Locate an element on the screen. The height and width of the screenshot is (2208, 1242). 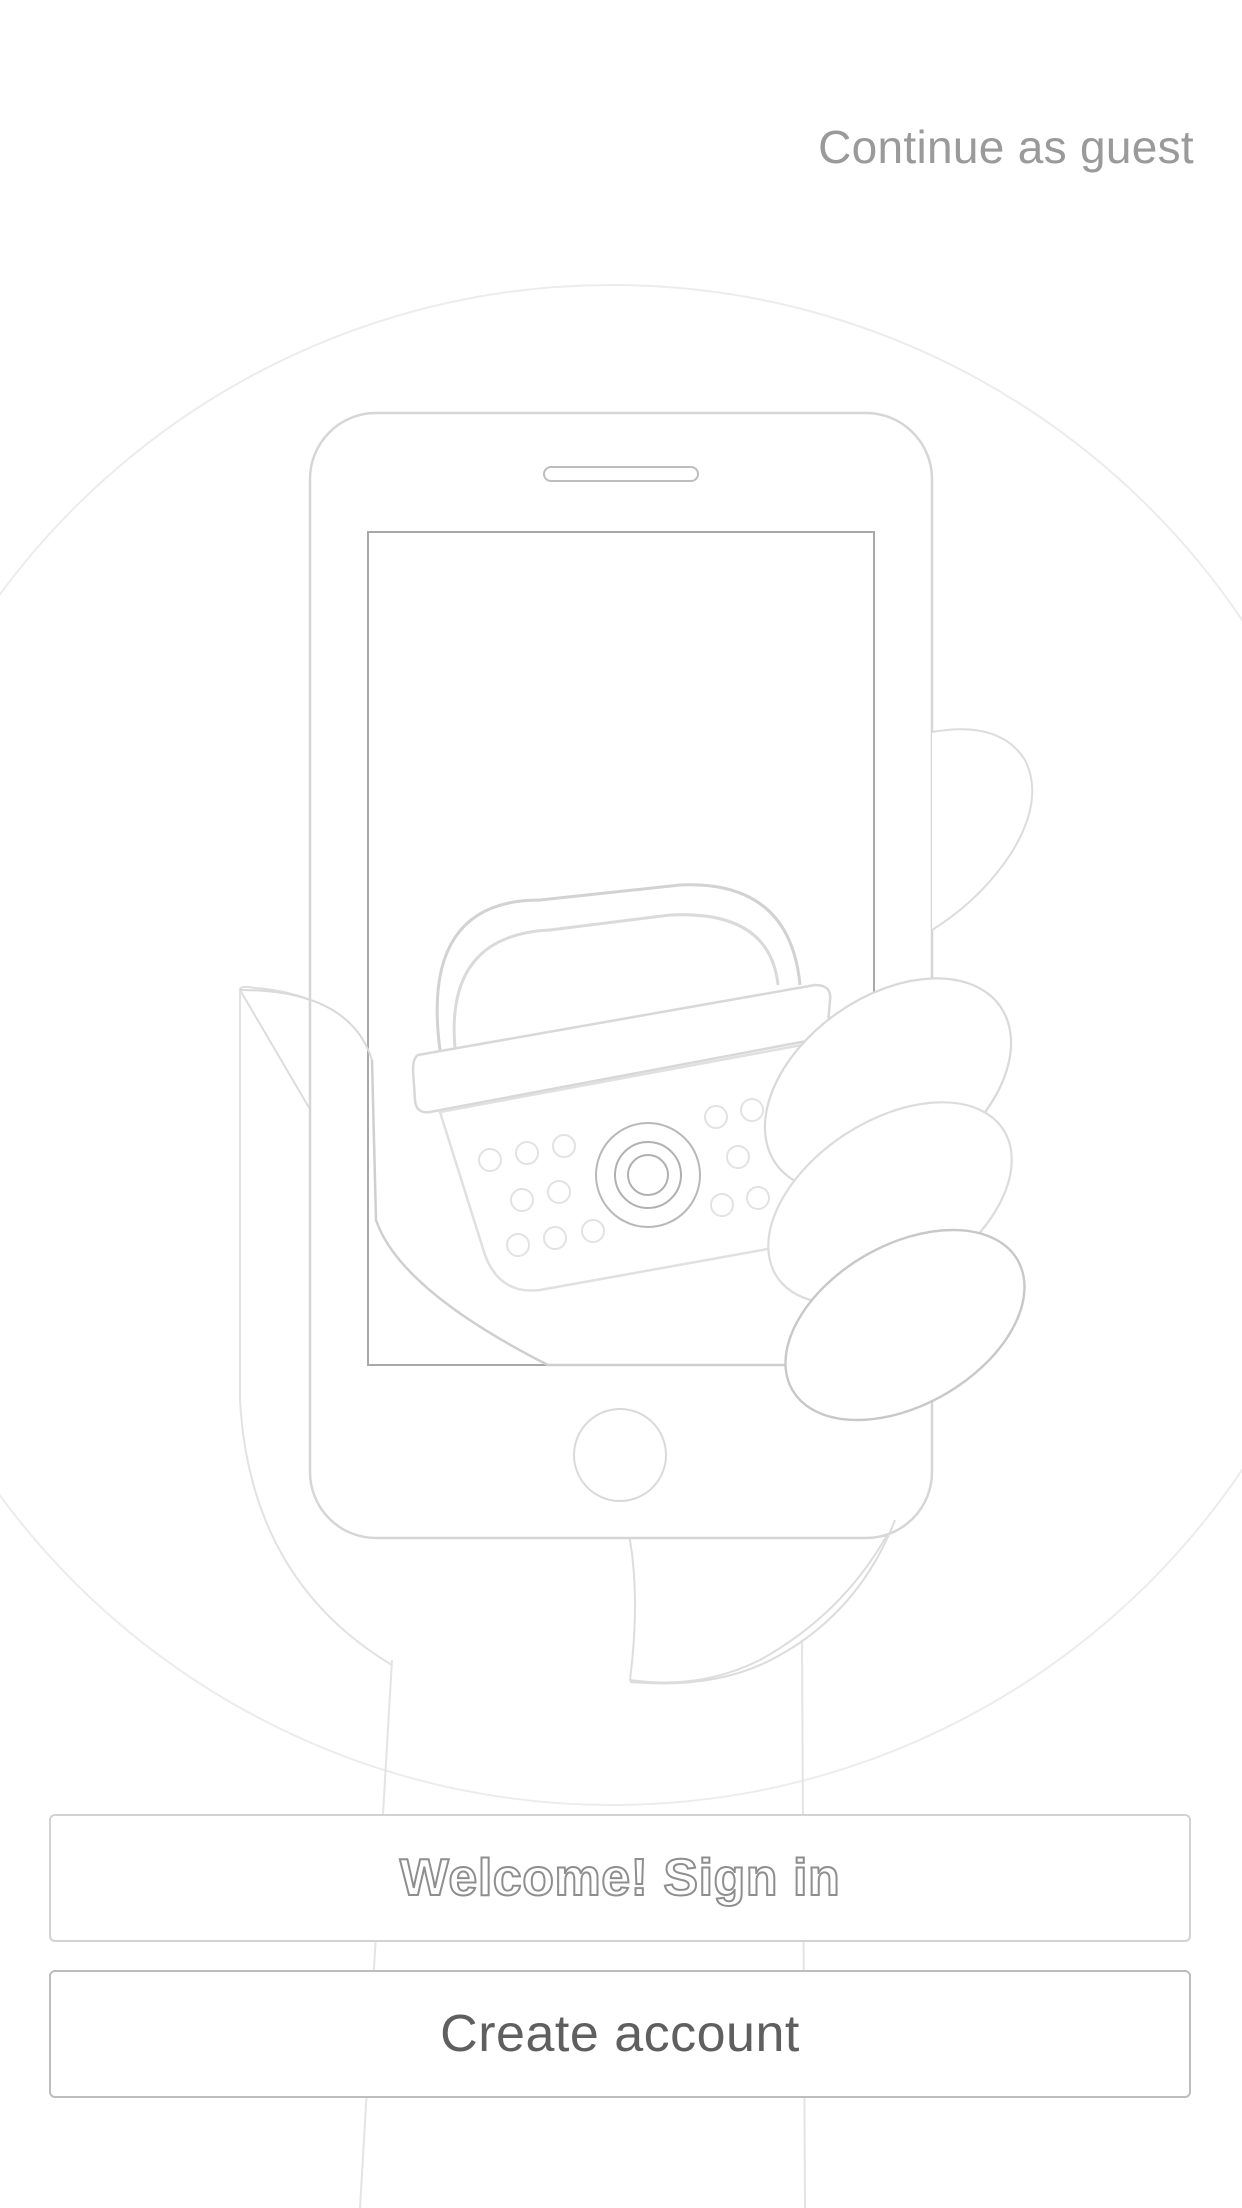
sign-in-button-label: Welcome! Sign in is located at coordinates (620, 1878).